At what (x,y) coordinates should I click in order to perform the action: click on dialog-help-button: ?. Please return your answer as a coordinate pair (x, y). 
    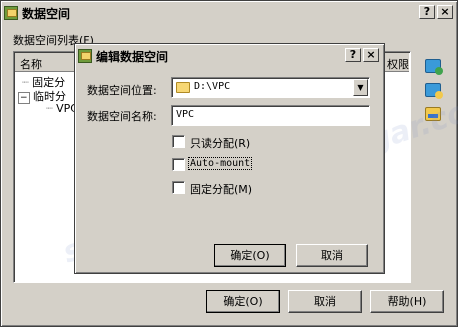
    Looking at the image, I should click on (353, 55).